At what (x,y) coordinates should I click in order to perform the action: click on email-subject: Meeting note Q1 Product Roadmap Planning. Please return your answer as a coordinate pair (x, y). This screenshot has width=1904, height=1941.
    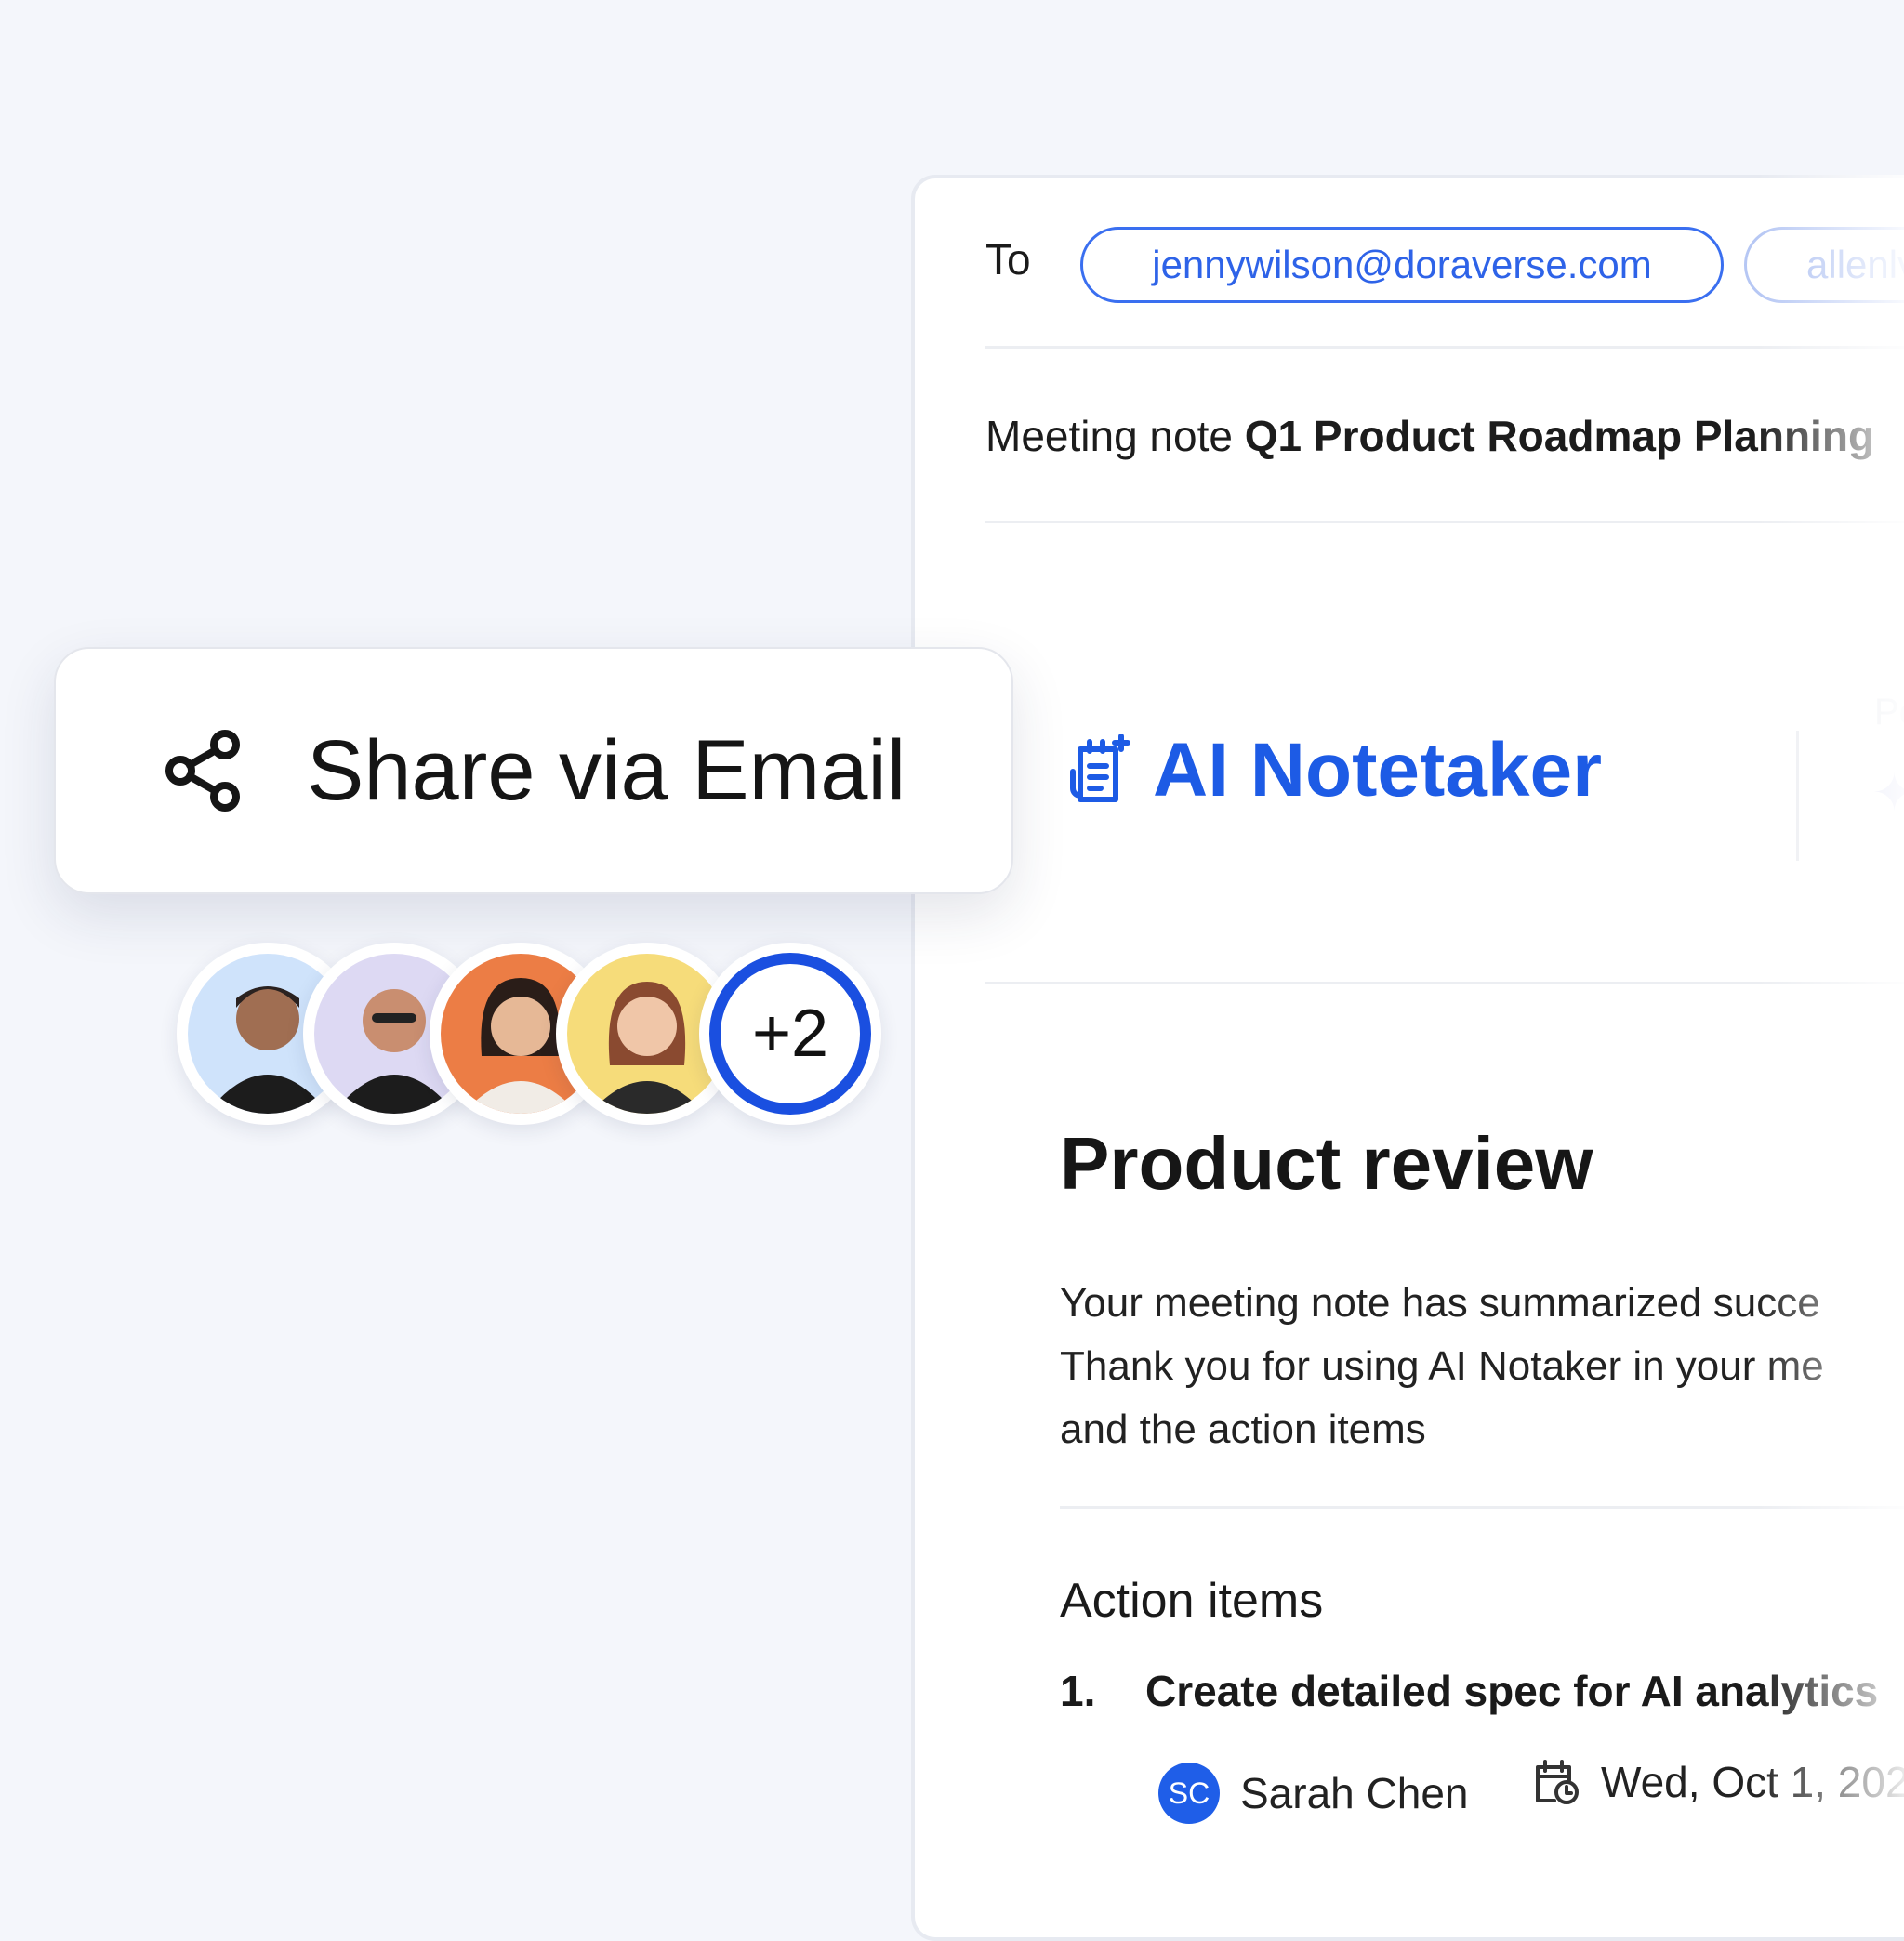
    Looking at the image, I should click on (1429, 436).